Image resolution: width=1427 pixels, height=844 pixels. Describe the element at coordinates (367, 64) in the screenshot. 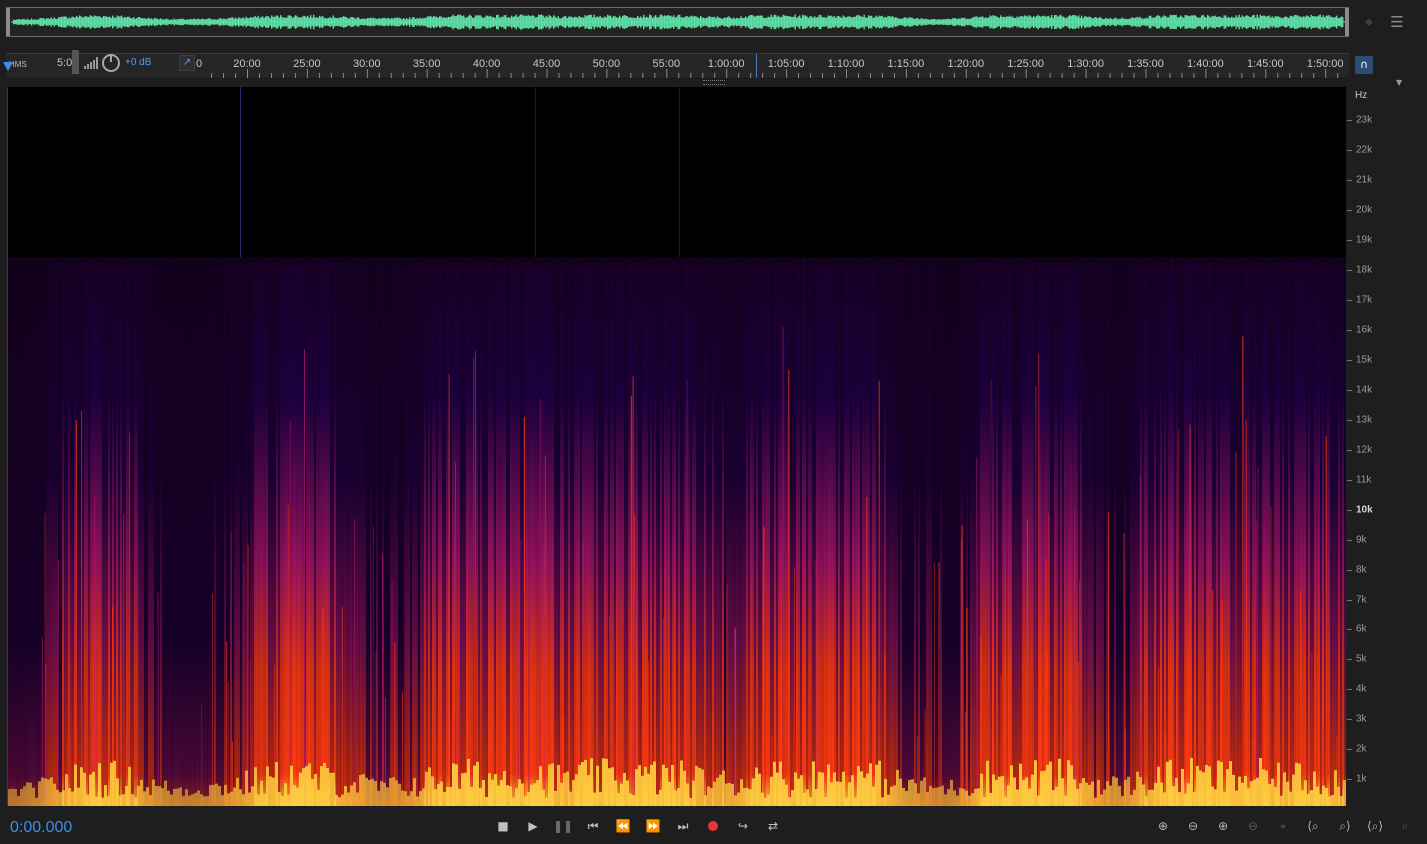

I see `ruler-tick-label: 30:00` at that location.